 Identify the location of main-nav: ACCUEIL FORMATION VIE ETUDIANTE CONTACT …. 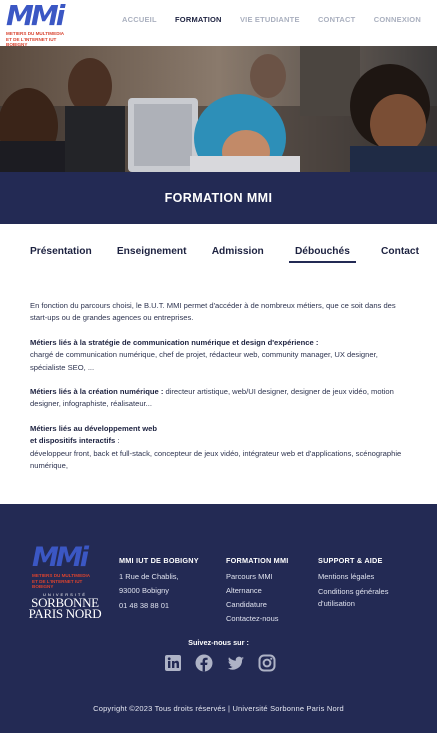
(271, 19).